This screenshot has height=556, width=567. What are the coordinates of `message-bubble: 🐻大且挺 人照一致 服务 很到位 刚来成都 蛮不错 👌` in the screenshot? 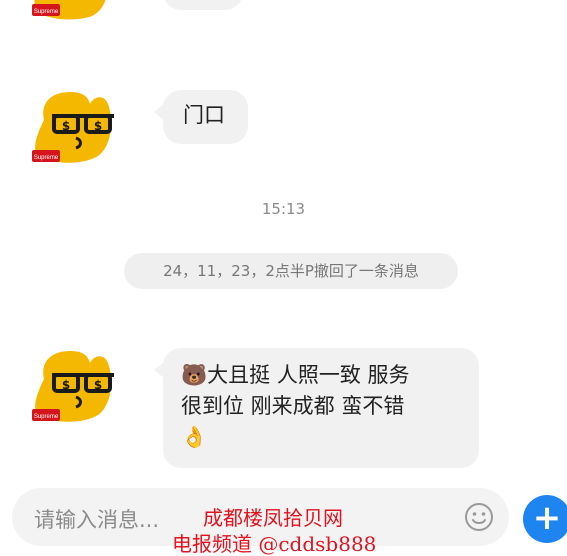 It's located at (316, 408).